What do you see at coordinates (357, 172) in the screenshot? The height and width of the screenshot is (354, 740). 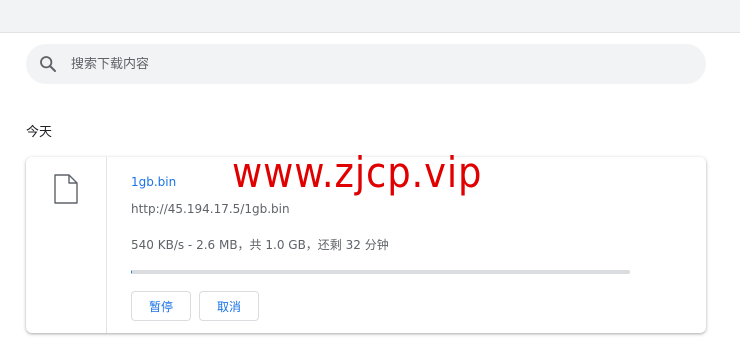 I see `watermark-text: www.zjcp.vip` at bounding box center [357, 172].